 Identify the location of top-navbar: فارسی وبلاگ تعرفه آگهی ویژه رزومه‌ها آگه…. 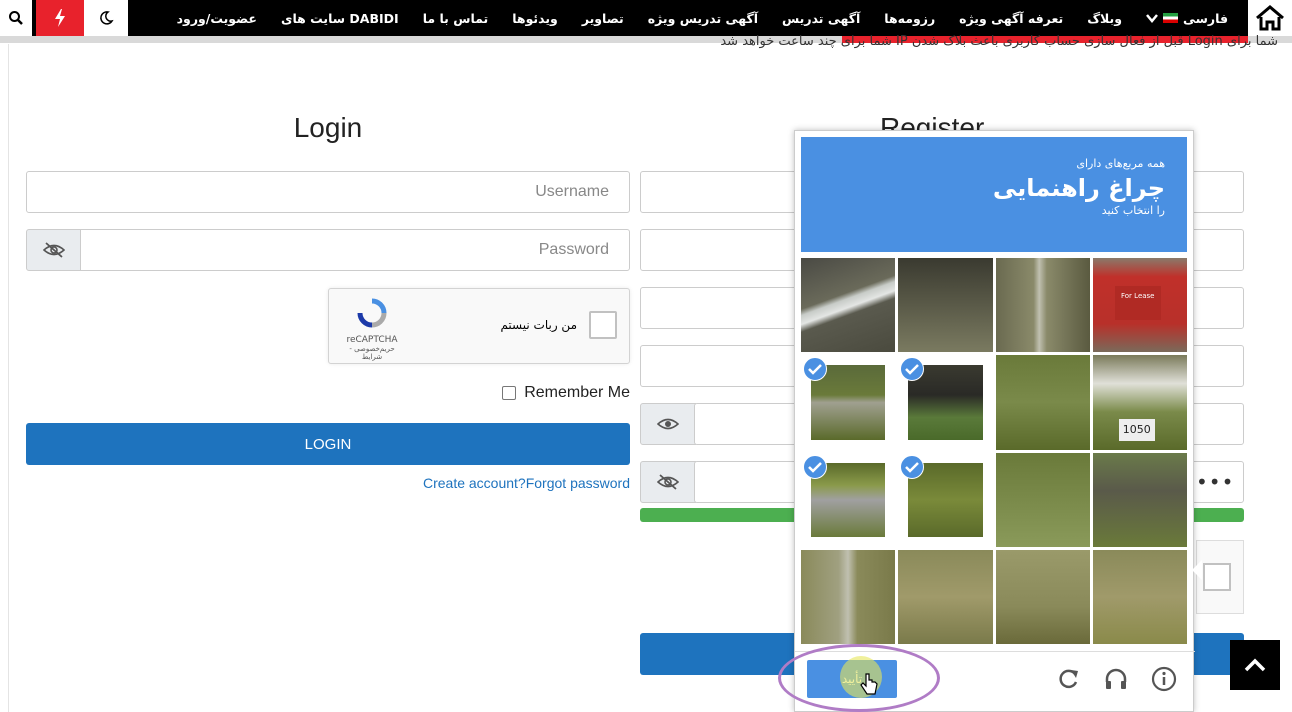
(646, 18).